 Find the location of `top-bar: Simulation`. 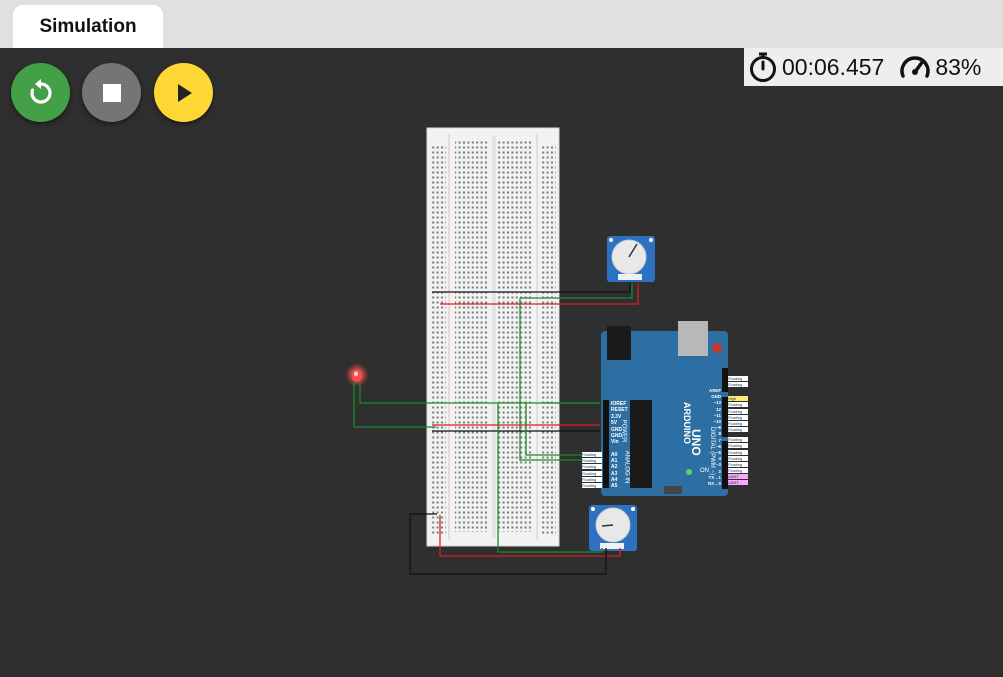

top-bar: Simulation is located at coordinates (501, 24).